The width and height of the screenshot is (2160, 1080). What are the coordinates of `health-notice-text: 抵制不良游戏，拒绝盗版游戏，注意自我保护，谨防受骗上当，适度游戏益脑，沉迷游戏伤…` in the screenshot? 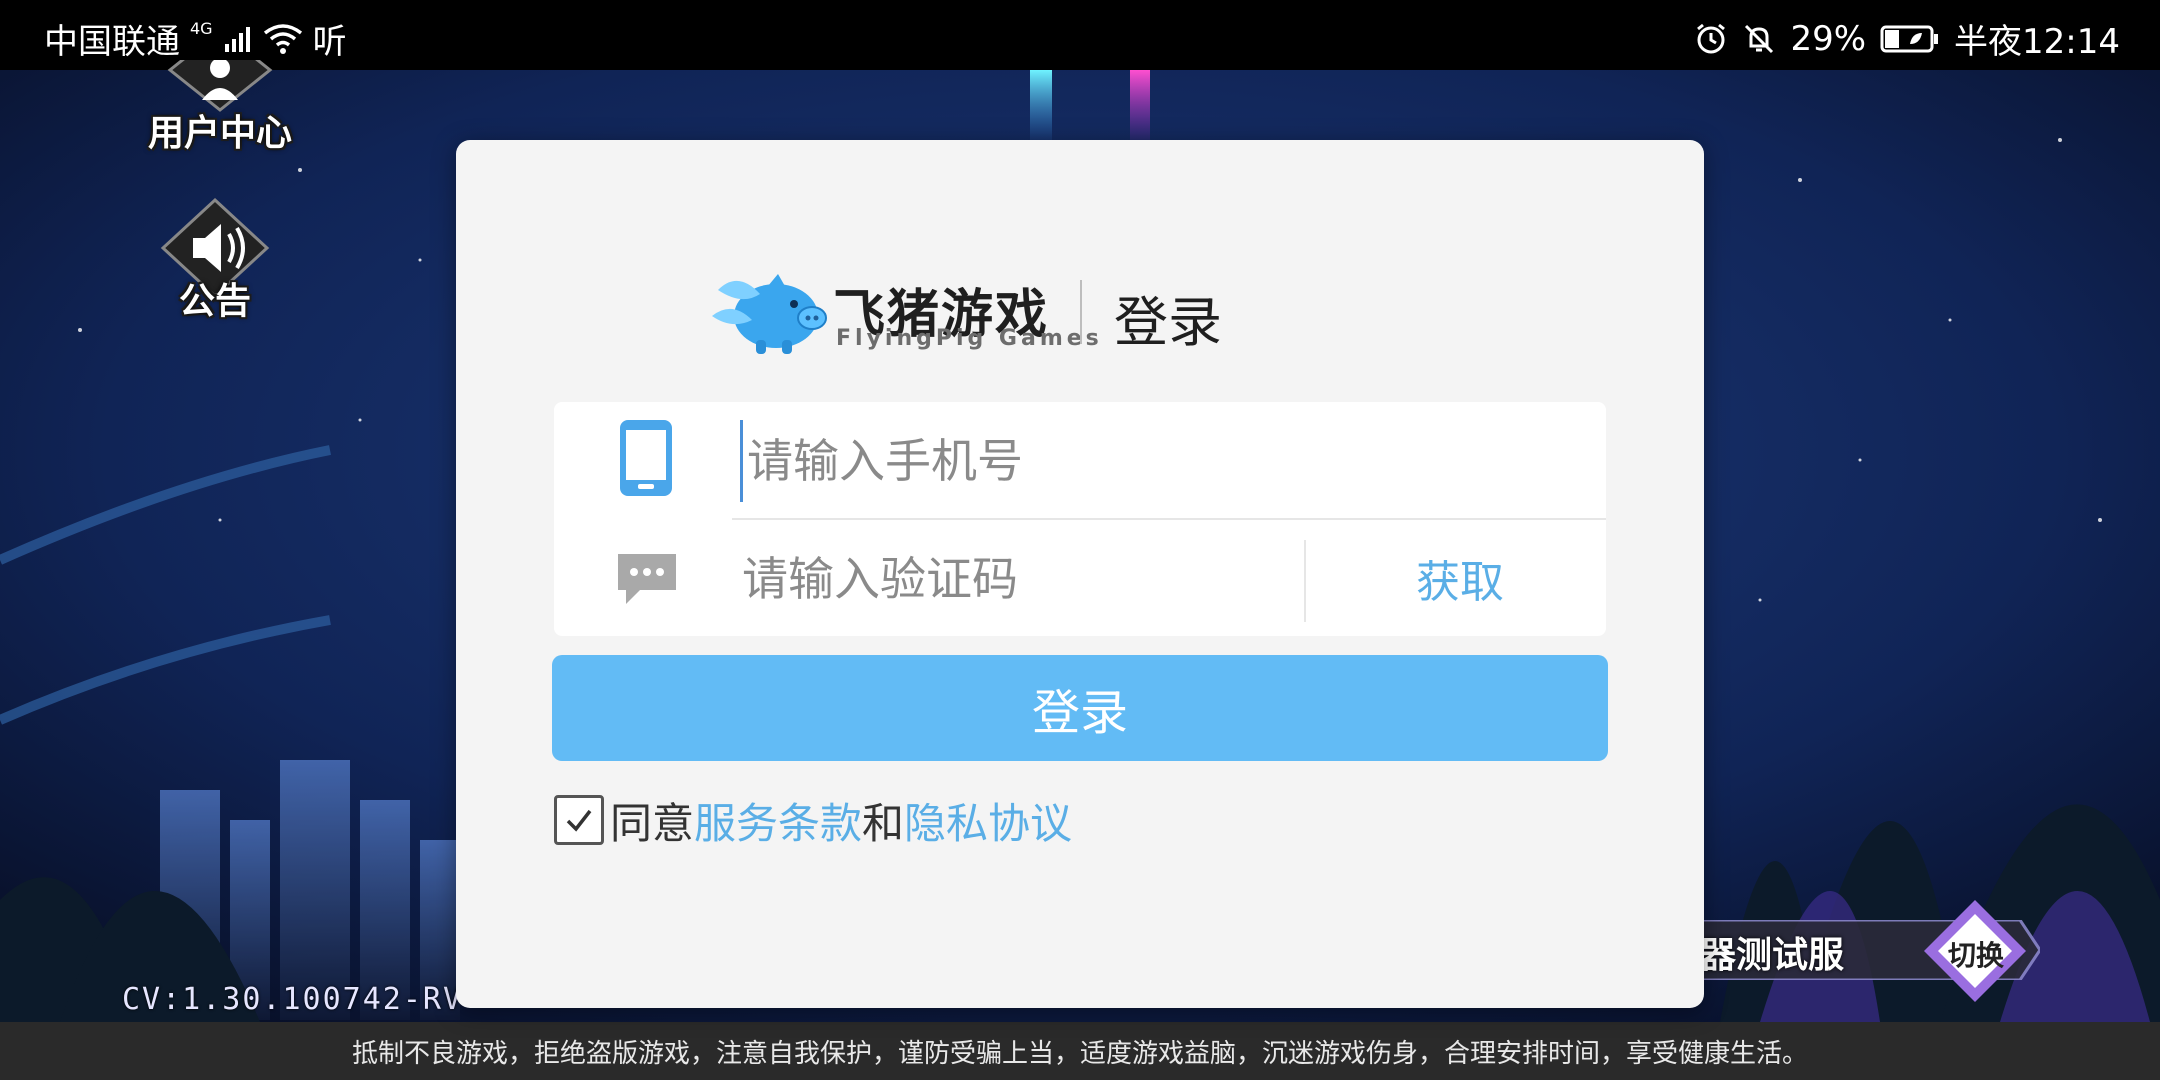 It's located at (1079, 1053).